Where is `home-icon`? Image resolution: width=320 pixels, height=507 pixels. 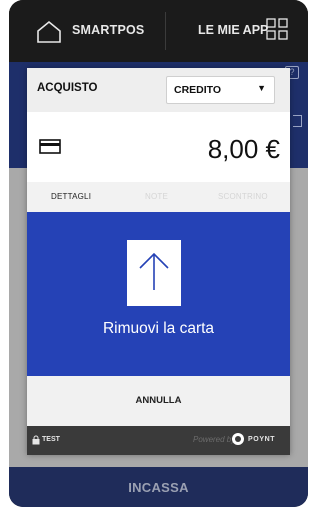 home-icon is located at coordinates (49, 31).